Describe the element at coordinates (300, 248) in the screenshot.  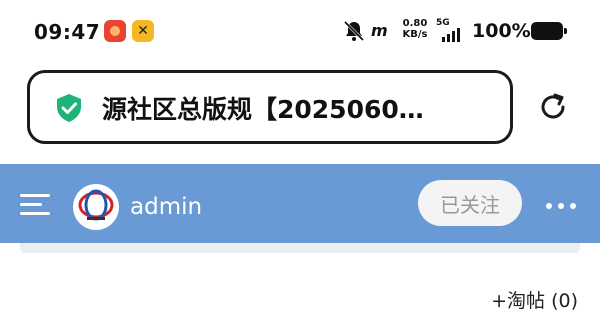
I see `content-divider` at that location.